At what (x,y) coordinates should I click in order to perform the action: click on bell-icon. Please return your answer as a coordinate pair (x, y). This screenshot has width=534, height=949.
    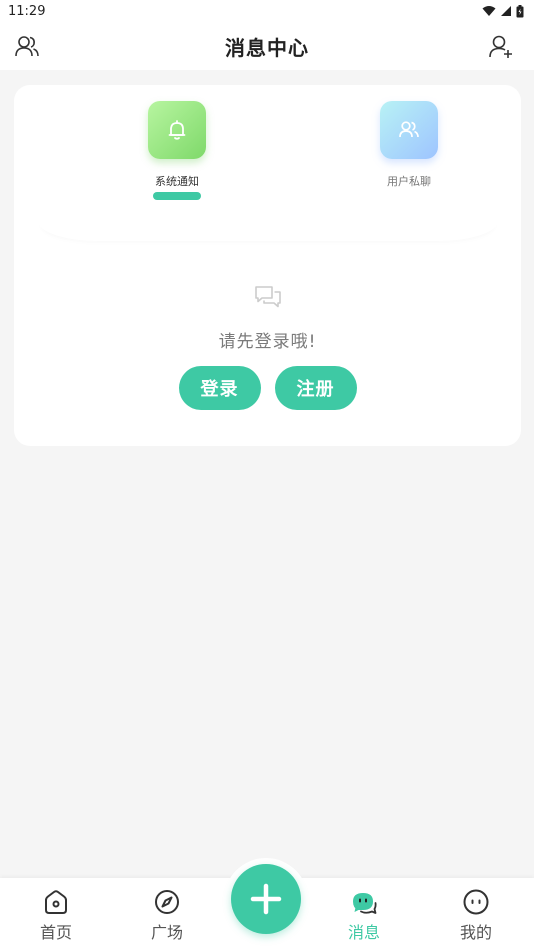
    Looking at the image, I should click on (177, 130).